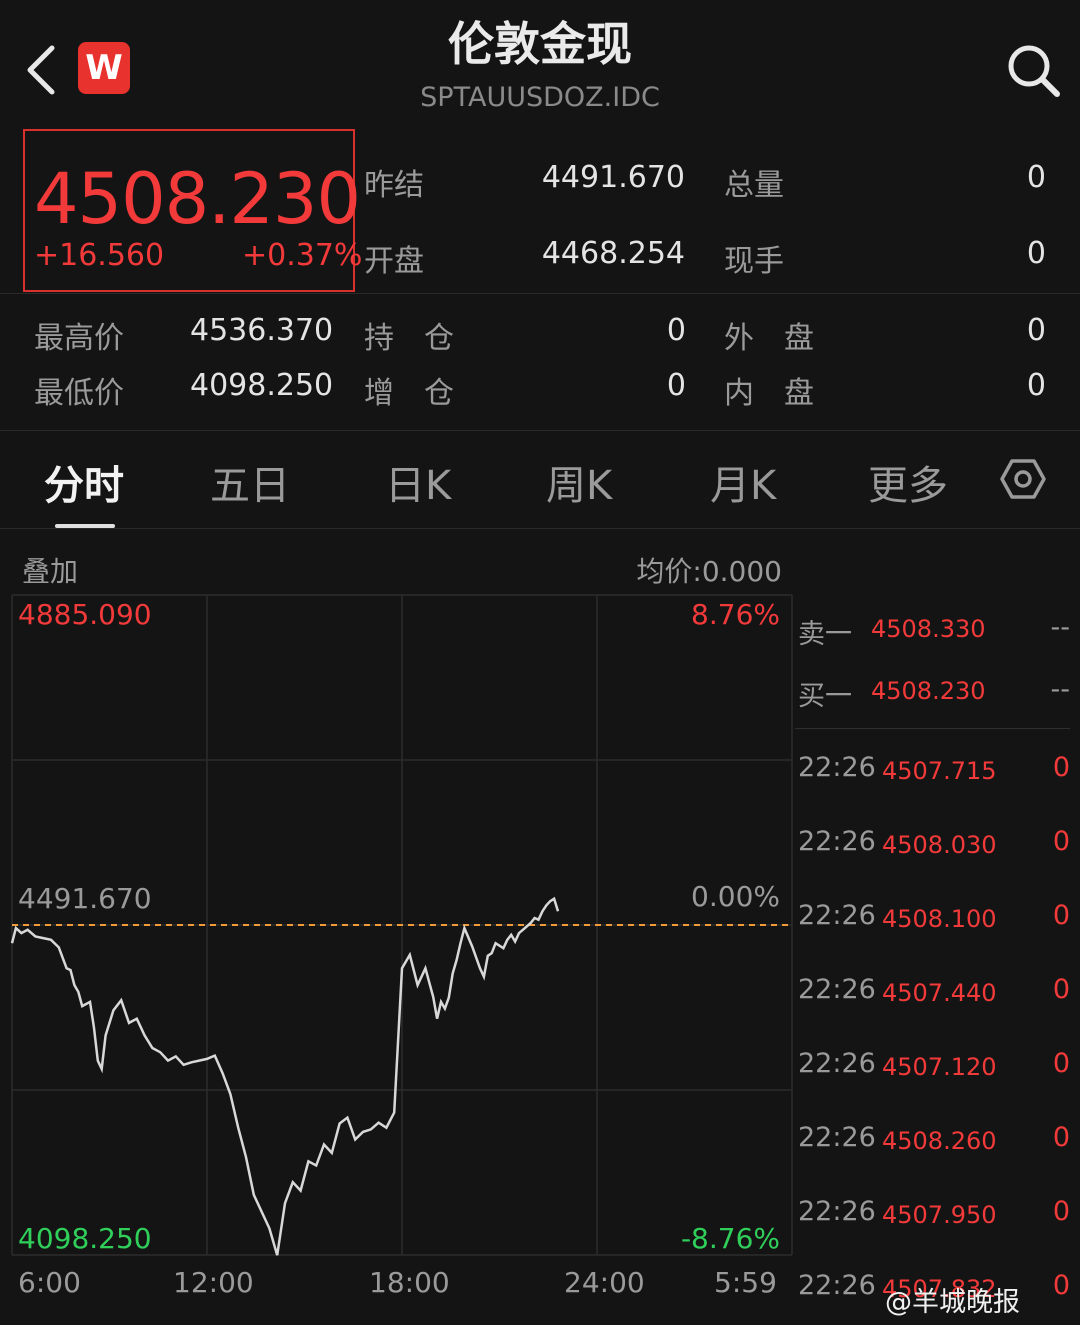  I want to click on trade-price: 4508.030, so click(939, 845).